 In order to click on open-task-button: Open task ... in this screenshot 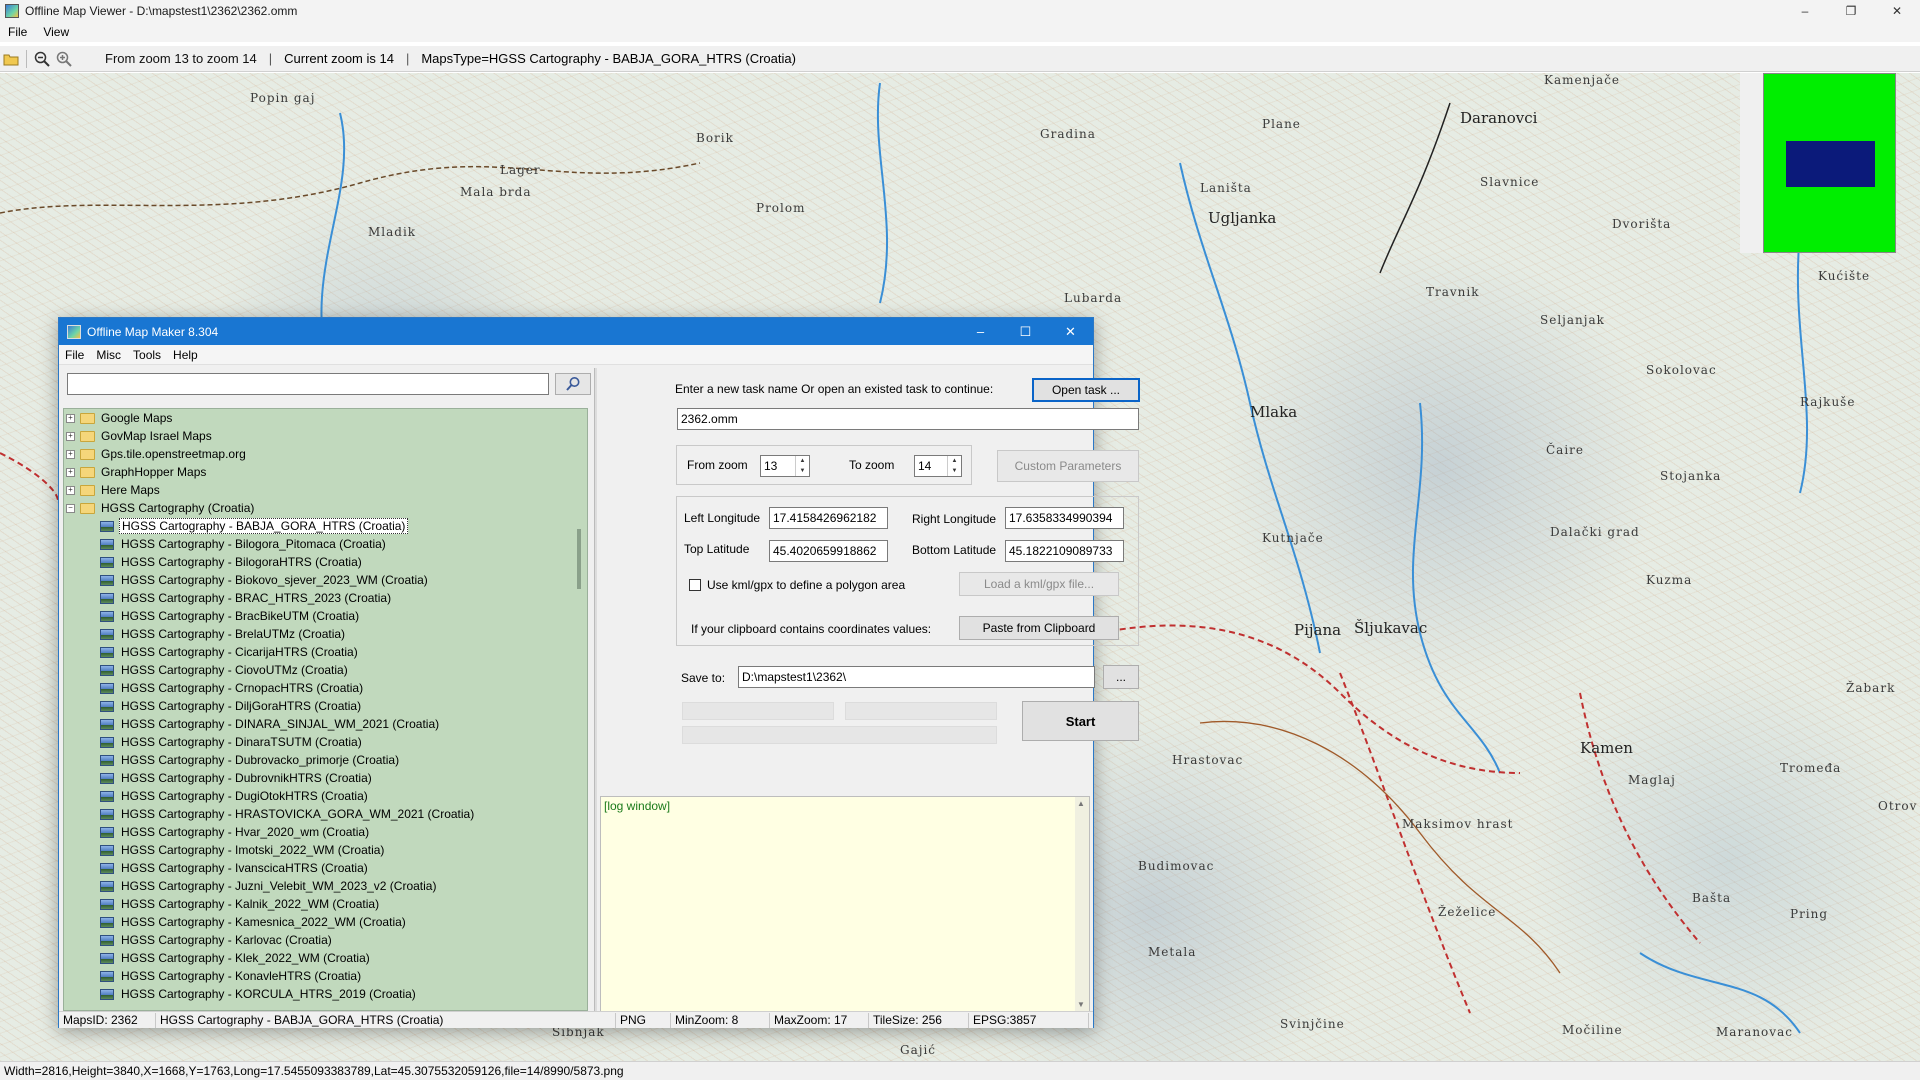, I will do `click(1086, 390)`.